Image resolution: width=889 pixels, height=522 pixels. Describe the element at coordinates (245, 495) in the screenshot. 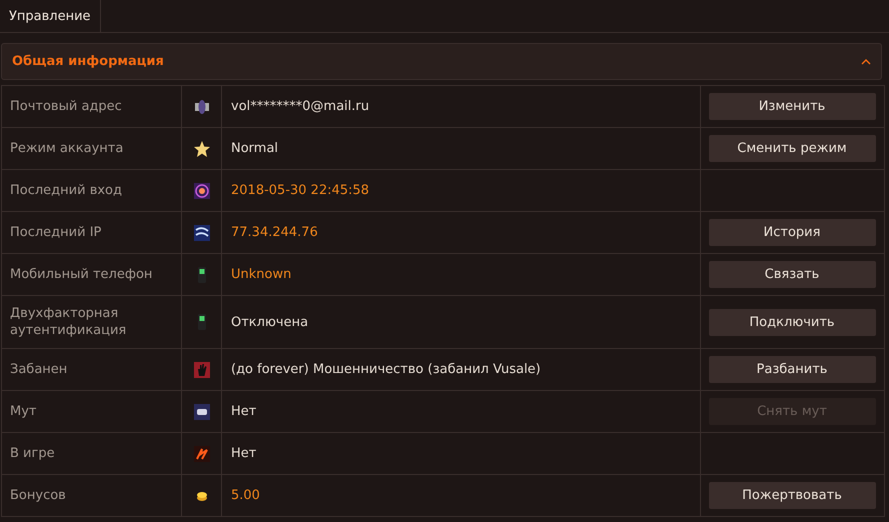

I see `row-value: 5.00` at that location.